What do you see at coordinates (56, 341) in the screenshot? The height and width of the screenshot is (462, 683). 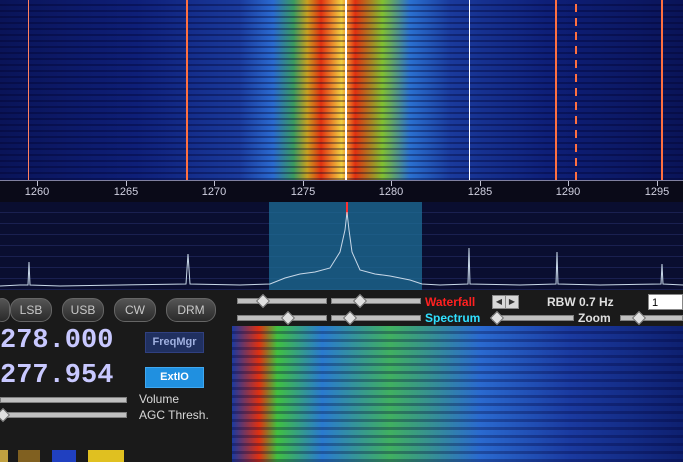 I see `lo-frequency-display: 278.000` at bounding box center [56, 341].